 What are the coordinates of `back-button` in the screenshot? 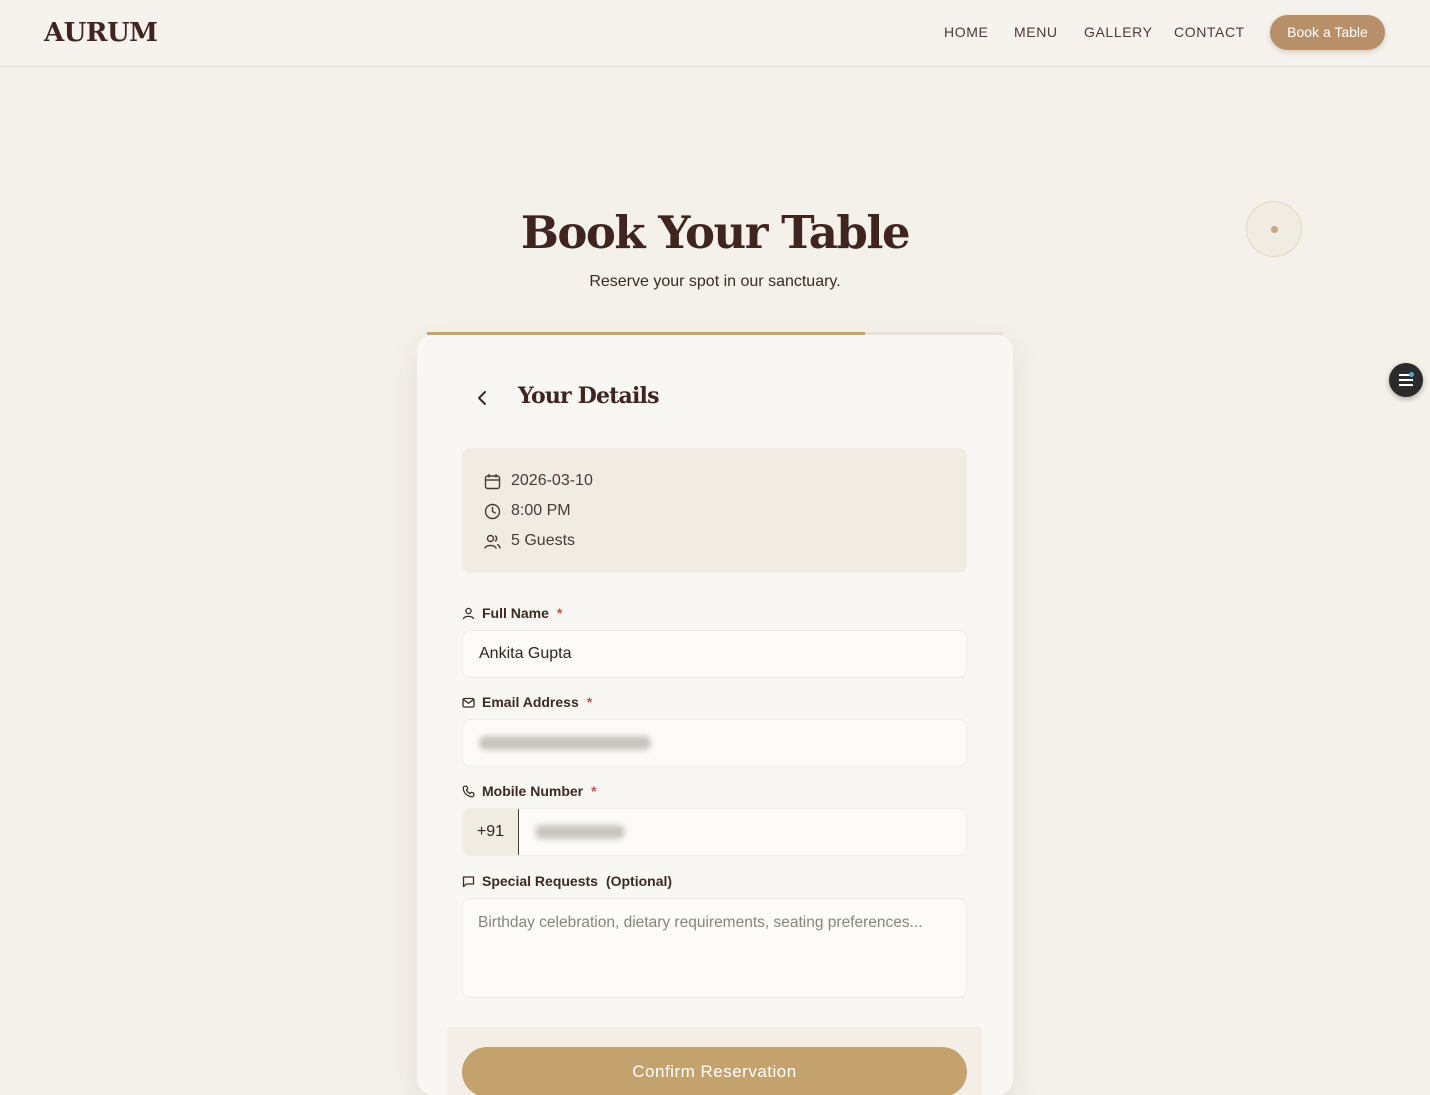 It's located at (483, 398).